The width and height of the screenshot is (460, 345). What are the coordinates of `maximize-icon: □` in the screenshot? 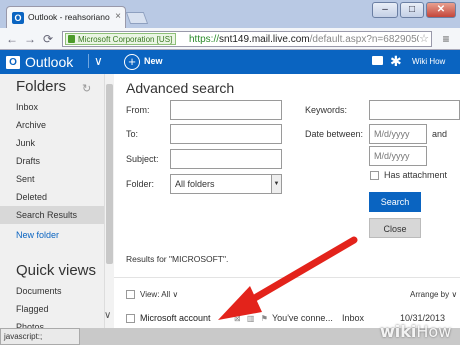 It's located at (412, 9).